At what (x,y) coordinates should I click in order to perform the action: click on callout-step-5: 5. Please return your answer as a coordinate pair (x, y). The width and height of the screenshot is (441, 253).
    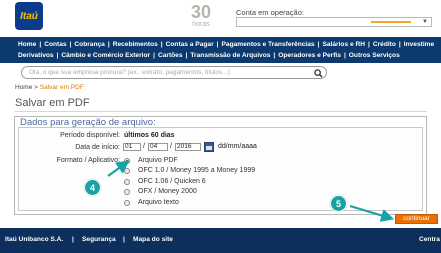
    Looking at the image, I should click on (338, 203).